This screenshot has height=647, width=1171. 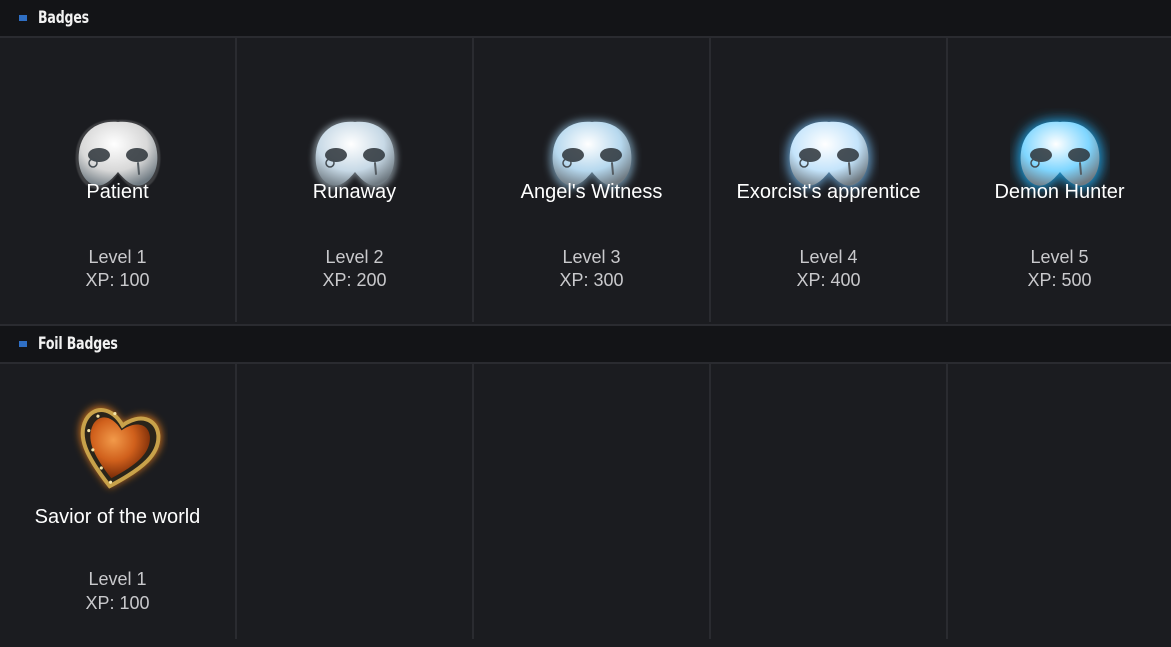 I want to click on badge-card: Runaway Level 2 XP: 200, so click(x=355, y=180).